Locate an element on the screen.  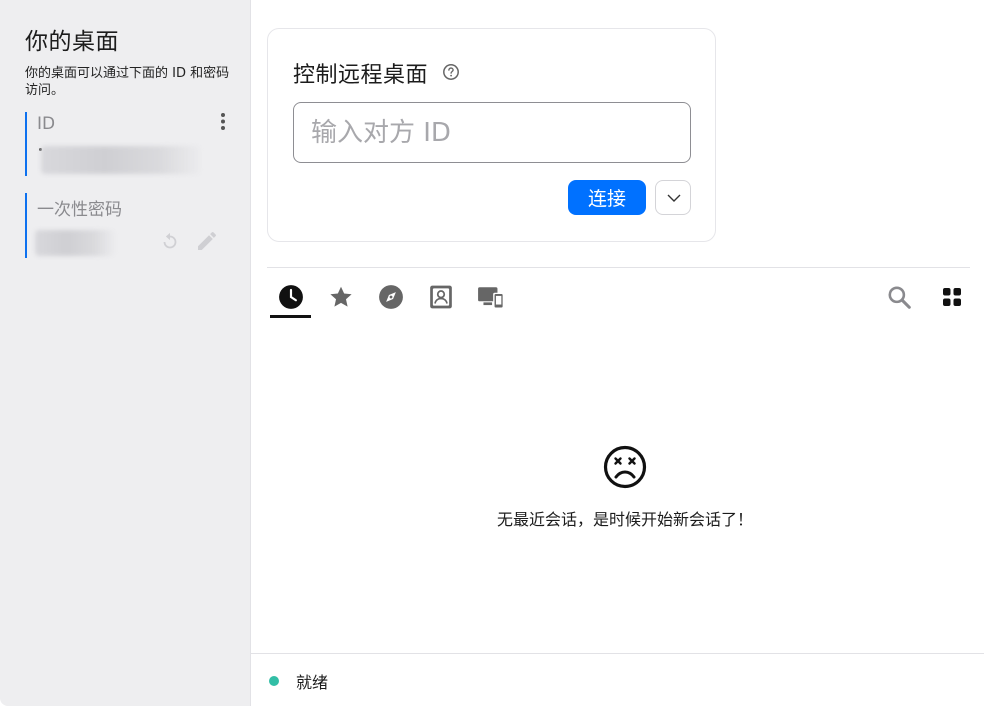
search-icon is located at coordinates (899, 297).